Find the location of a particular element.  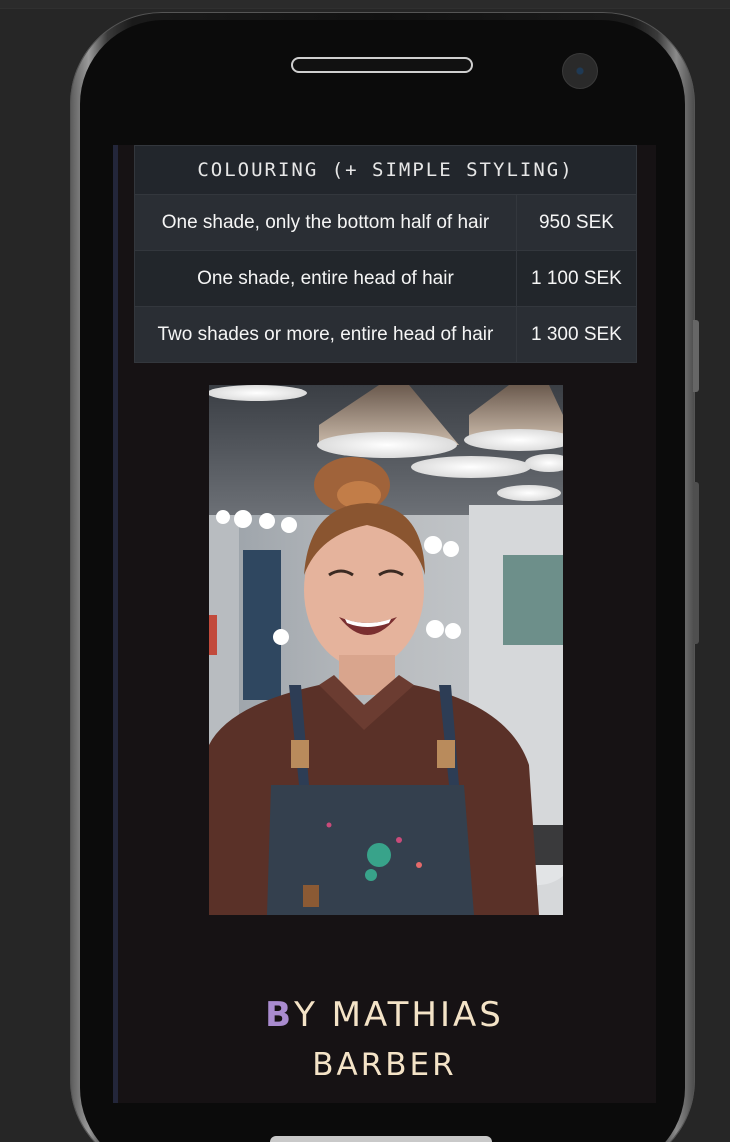

service-name: One shade, entire head of hair is located at coordinates (325, 278).